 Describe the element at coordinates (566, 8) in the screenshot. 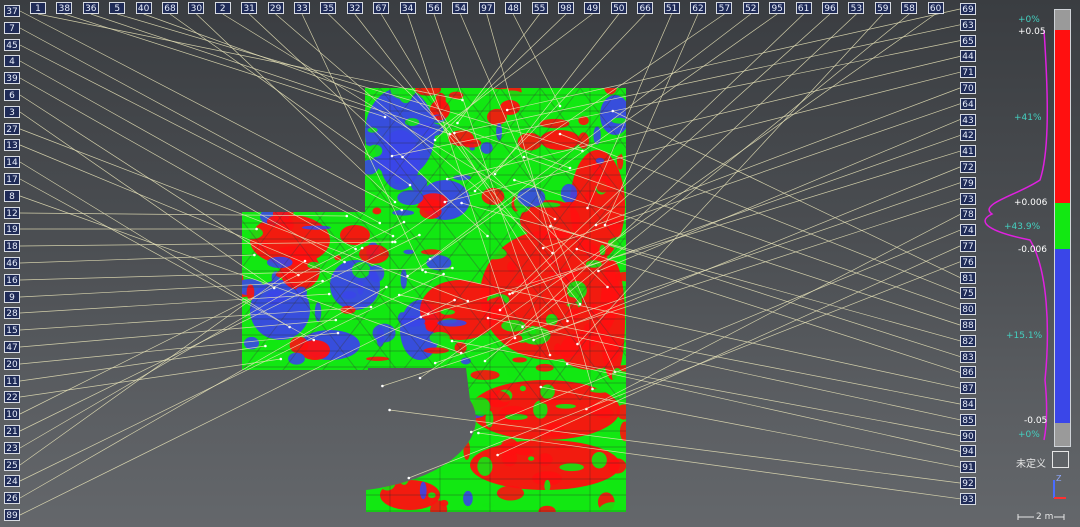

I see `tag-98: 98` at that location.